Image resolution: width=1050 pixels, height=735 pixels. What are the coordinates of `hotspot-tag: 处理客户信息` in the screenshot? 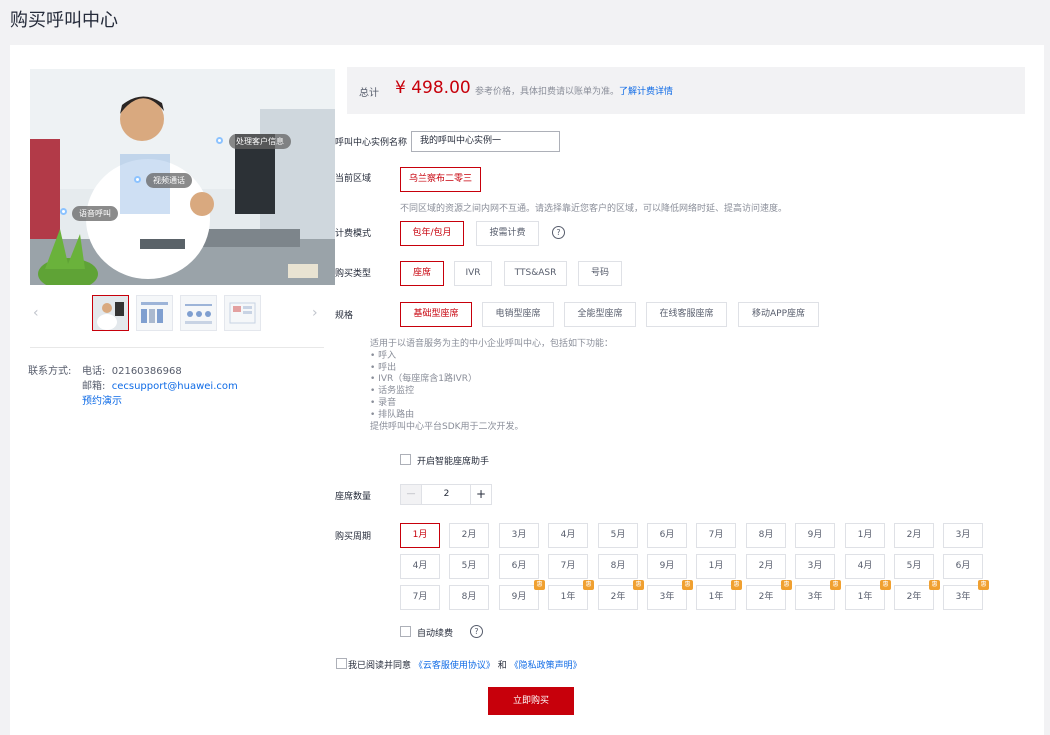 It's located at (260, 141).